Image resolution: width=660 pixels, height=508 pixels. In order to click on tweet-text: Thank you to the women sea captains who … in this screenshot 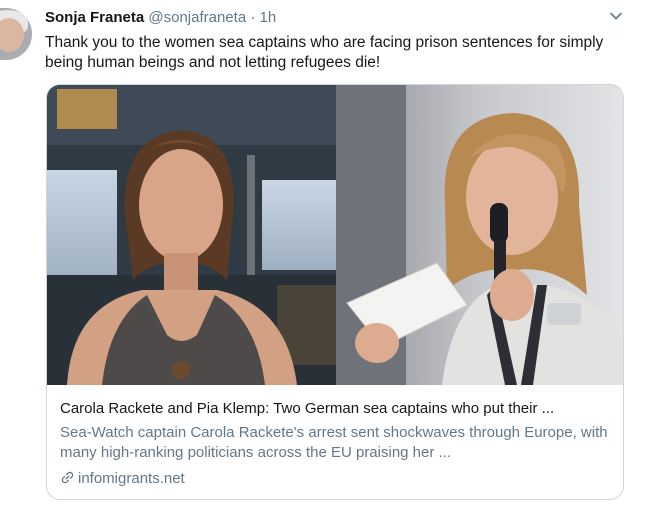, I will do `click(324, 52)`.